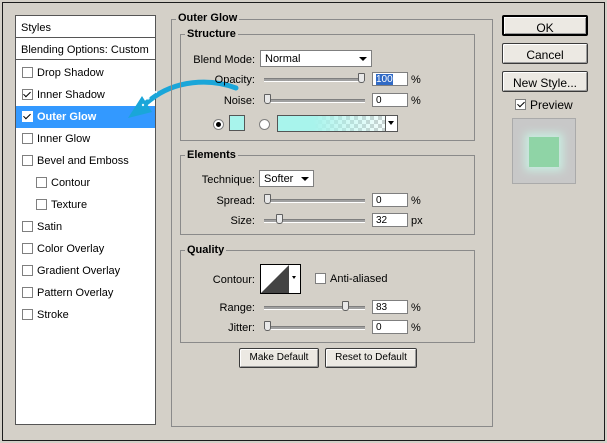 The width and height of the screenshot is (607, 443). I want to click on jitter-unit: %, so click(416, 328).